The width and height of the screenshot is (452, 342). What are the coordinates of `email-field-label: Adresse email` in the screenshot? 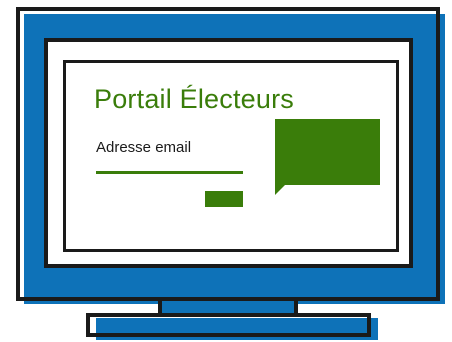 It's located at (144, 147).